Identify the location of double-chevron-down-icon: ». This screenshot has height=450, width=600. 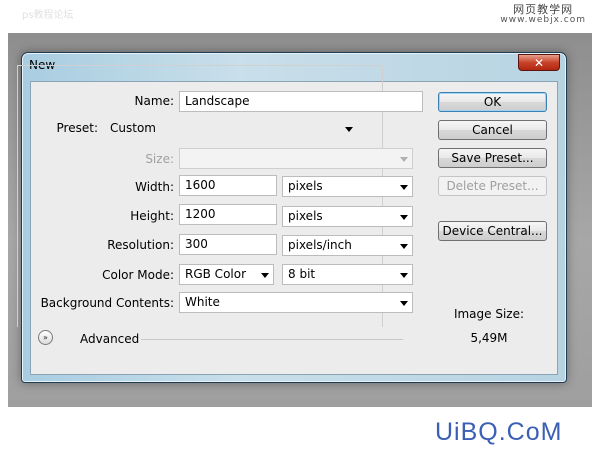
(45, 337).